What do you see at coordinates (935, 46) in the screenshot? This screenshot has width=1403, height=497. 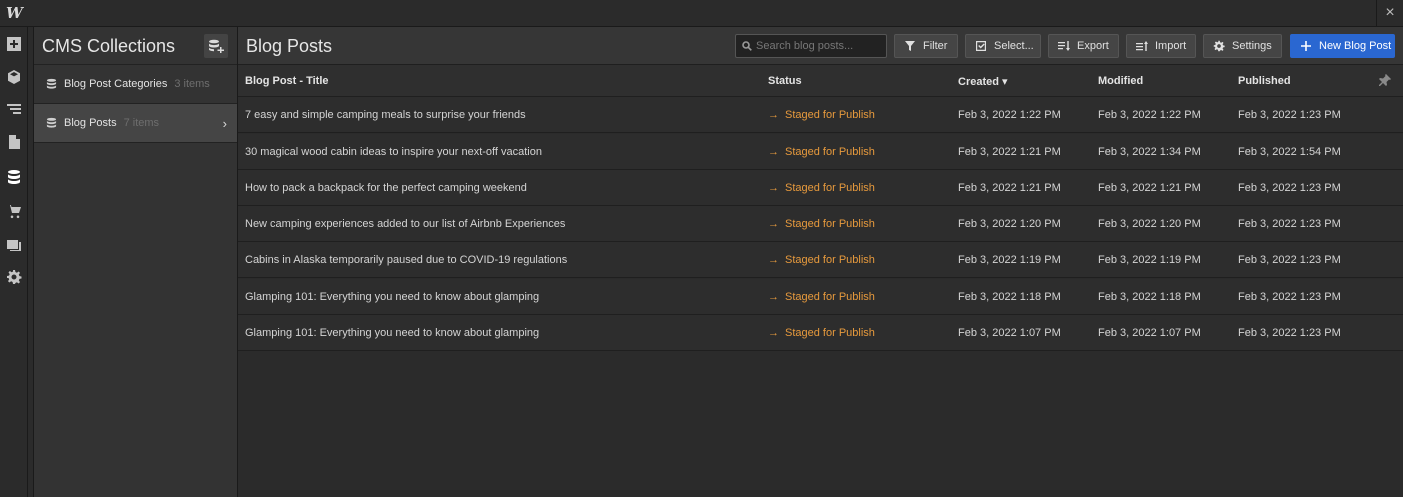 I see `filter-label: Filter` at bounding box center [935, 46].